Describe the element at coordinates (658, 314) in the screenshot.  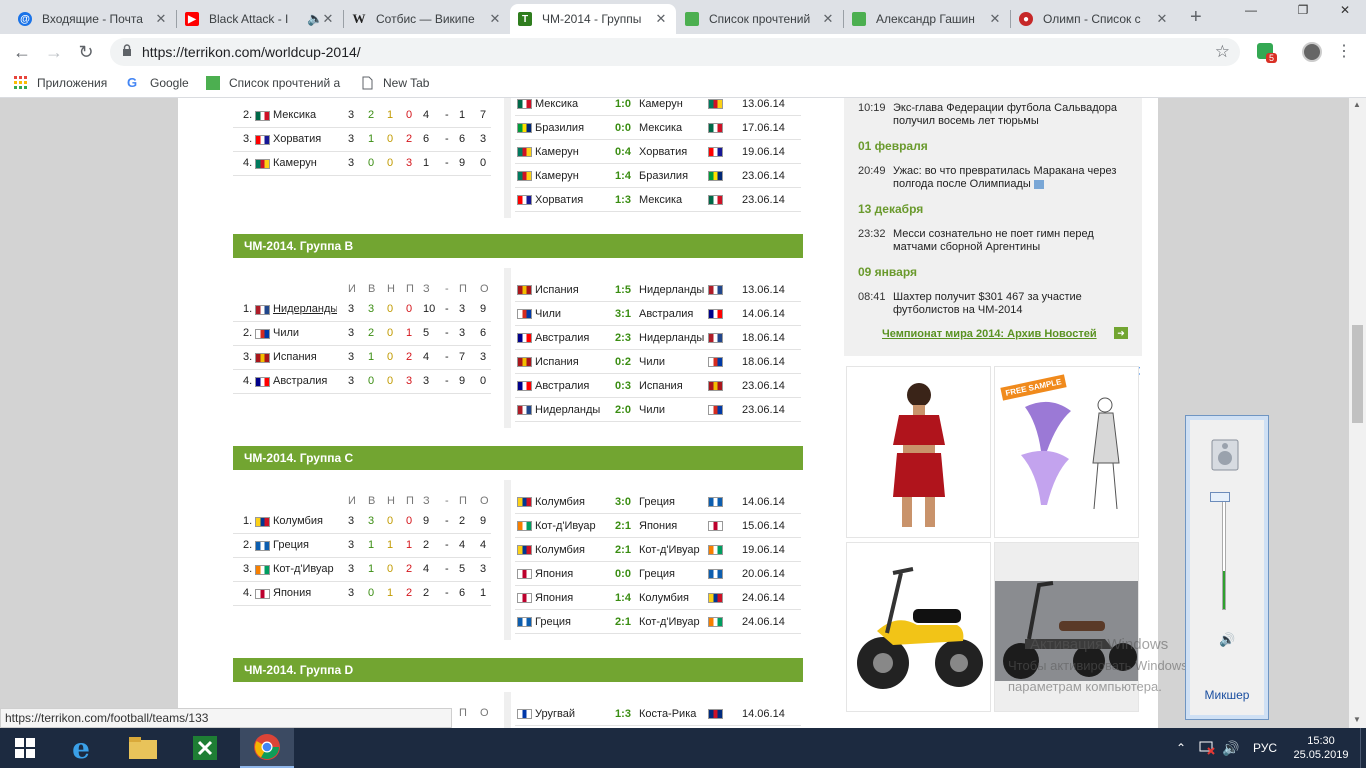
I see `match-row: Чили 3:1 Австралия 14.06.14` at that location.